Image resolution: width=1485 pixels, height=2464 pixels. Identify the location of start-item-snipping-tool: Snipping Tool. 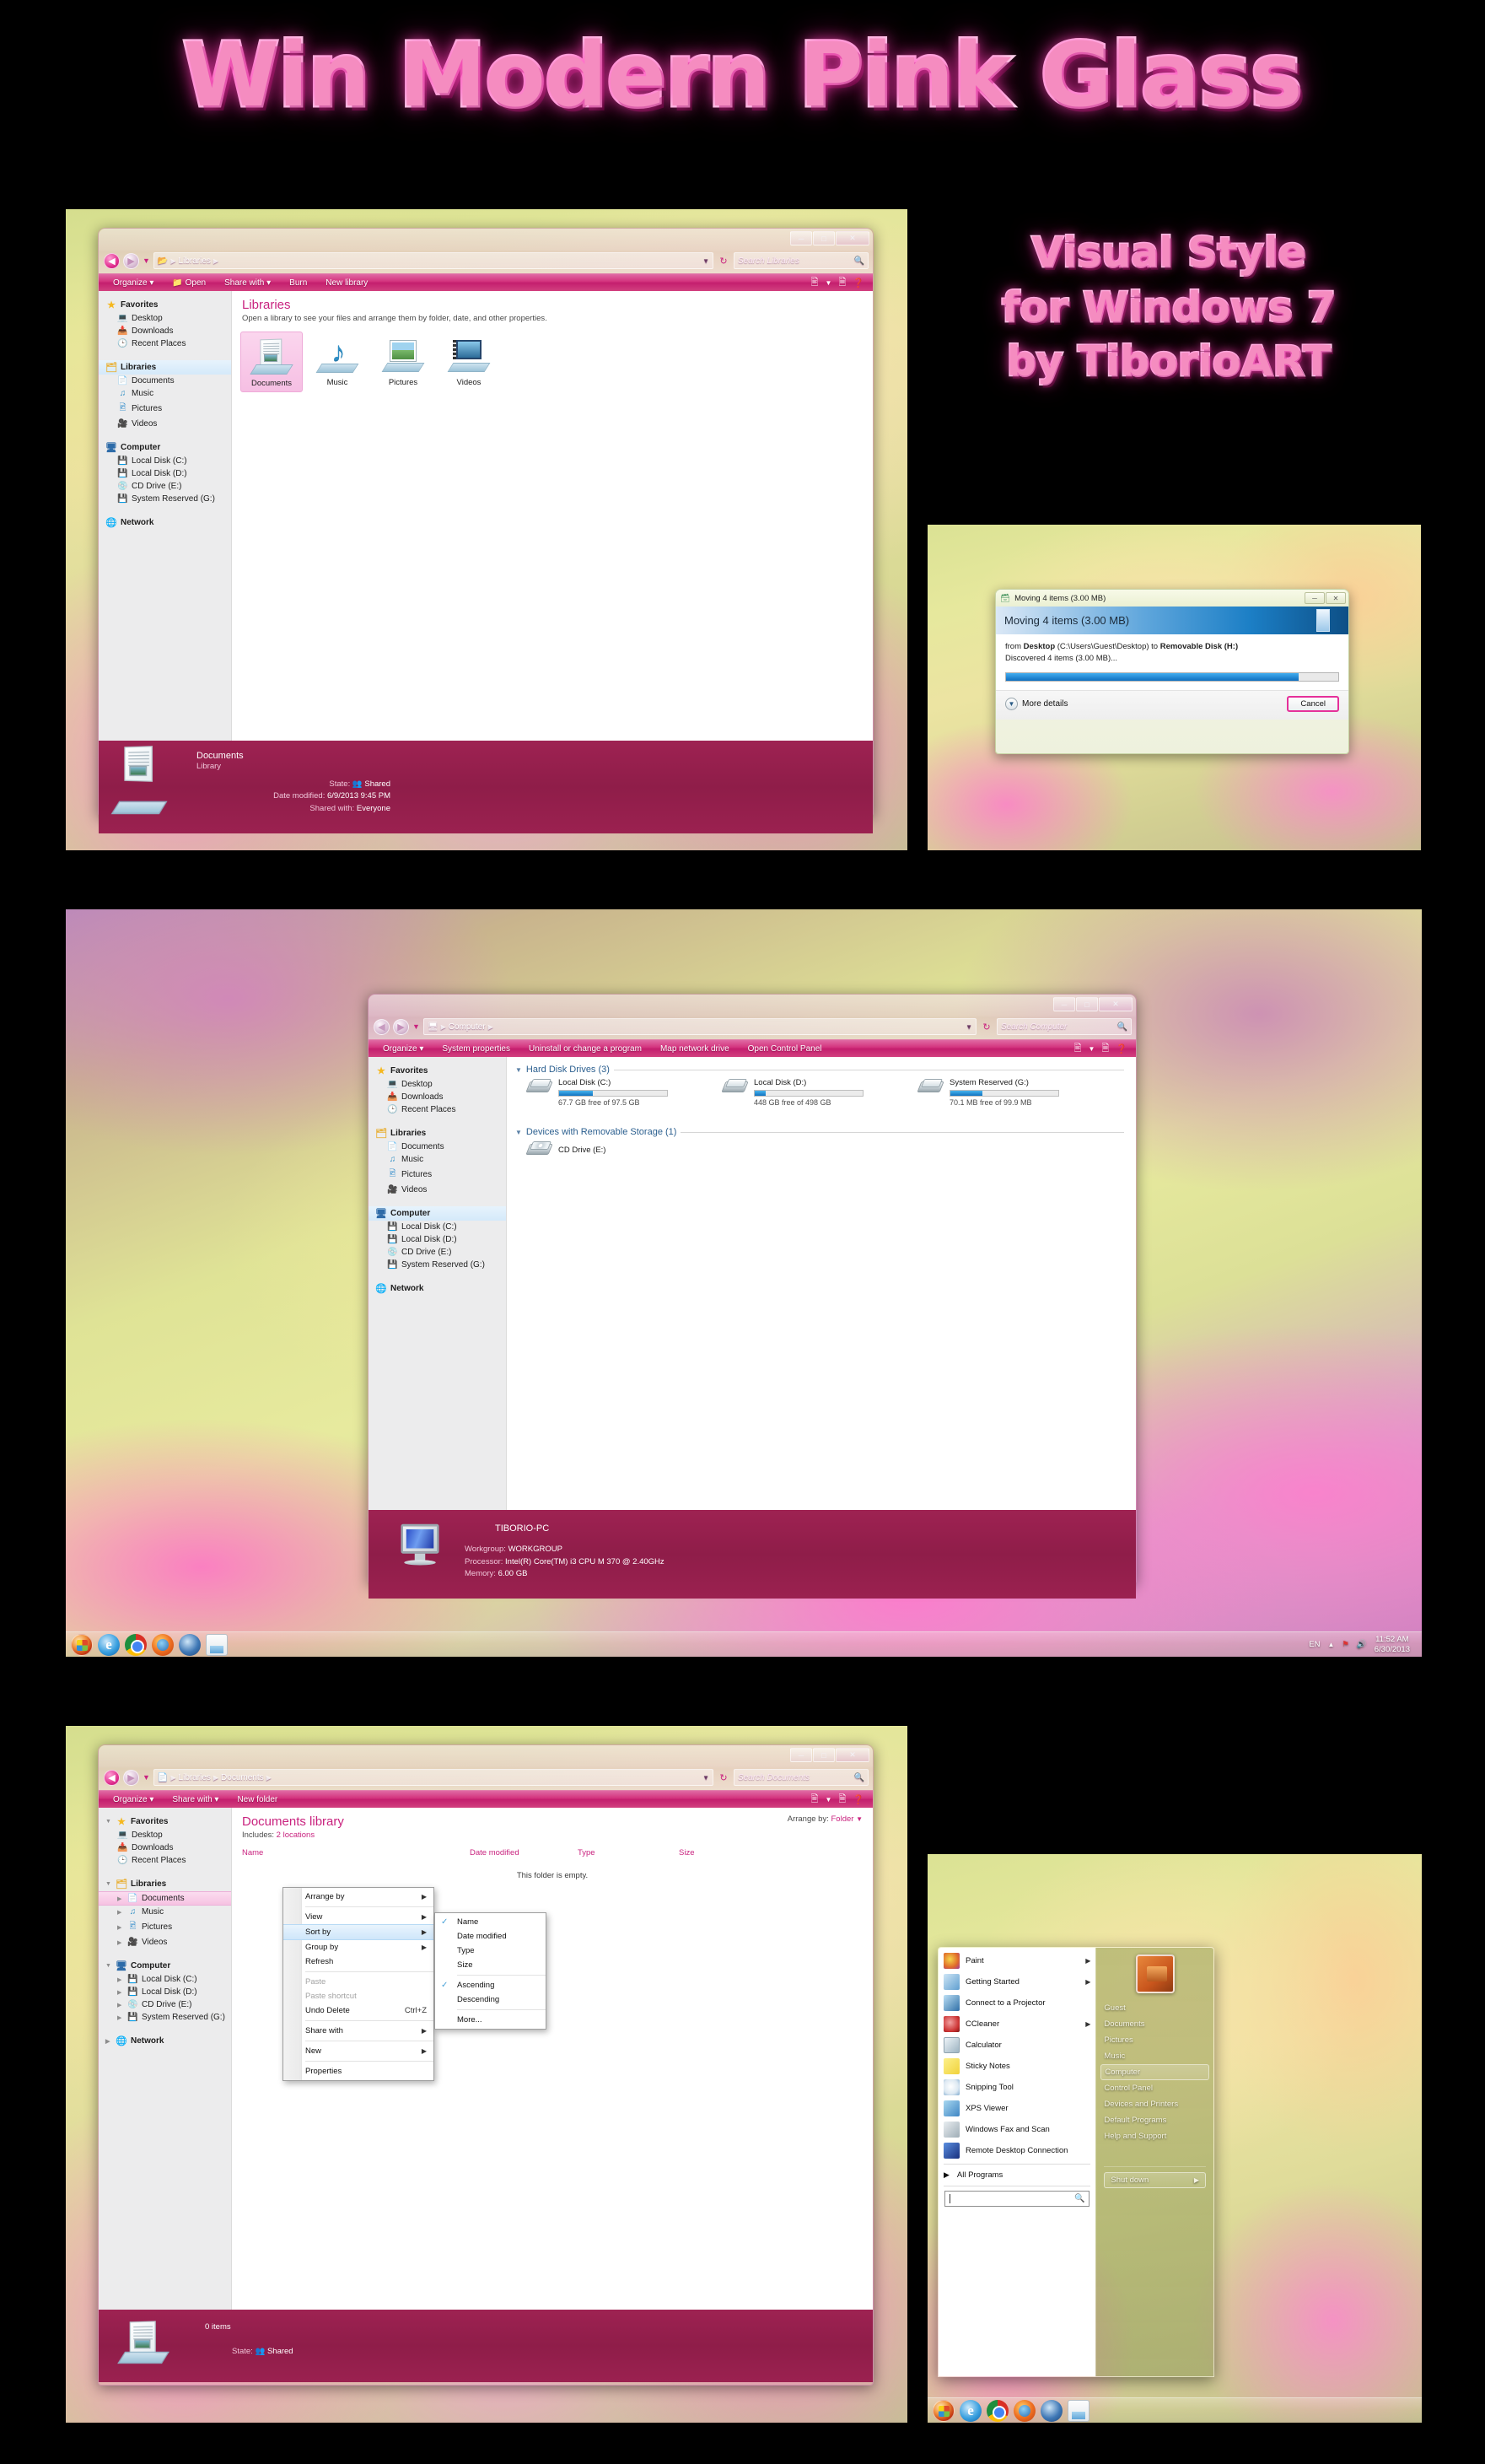
(1017, 2087).